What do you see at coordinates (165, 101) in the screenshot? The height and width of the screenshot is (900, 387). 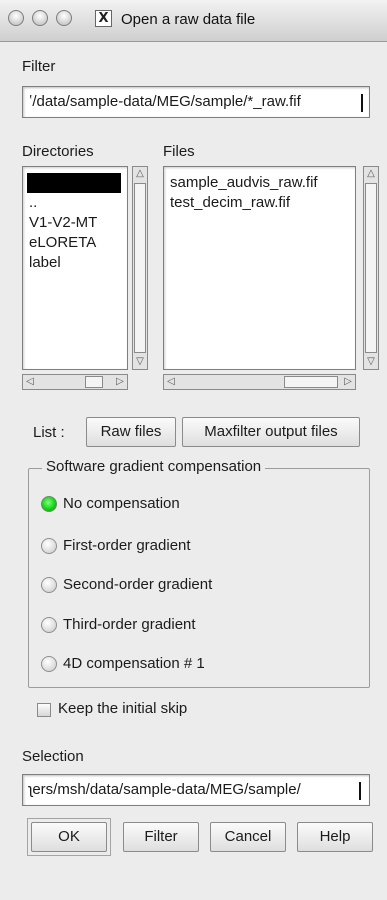 I see `filter-value: ʽ/data/sample-data/MEG/sample/*_raw.fif` at bounding box center [165, 101].